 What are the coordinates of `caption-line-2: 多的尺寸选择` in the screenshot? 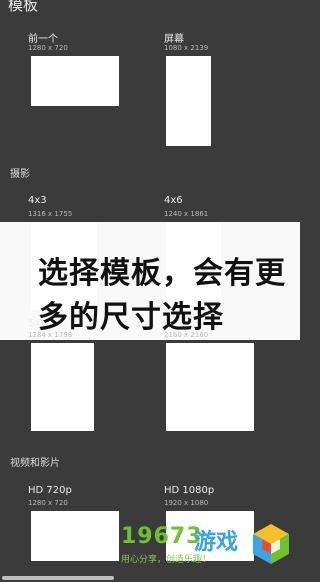 It's located at (131, 317).